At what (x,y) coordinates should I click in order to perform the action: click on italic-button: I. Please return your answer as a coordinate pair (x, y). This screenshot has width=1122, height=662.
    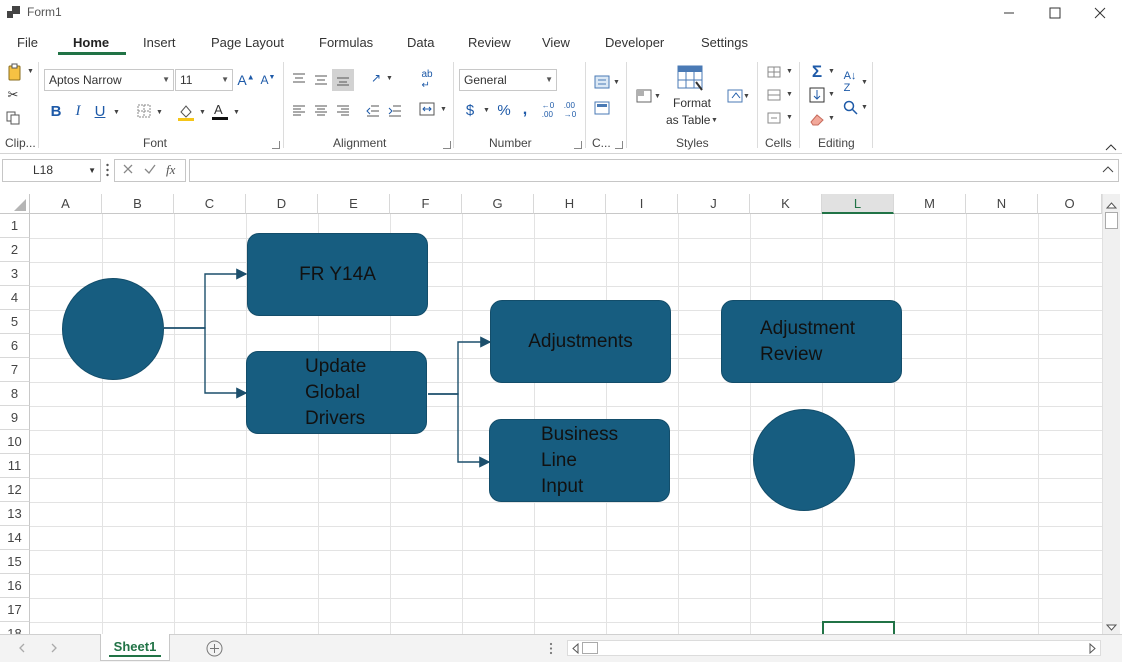
    Looking at the image, I should click on (78, 111).